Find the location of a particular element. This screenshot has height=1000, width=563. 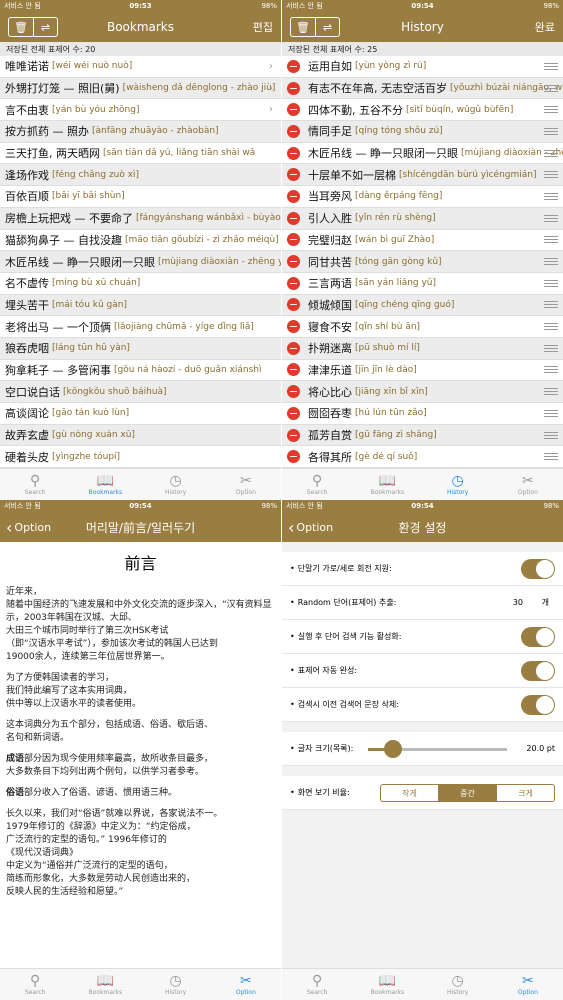

list-item: − 当耳旁风 [dàng ěrpáng fēng] is located at coordinates (422, 197).